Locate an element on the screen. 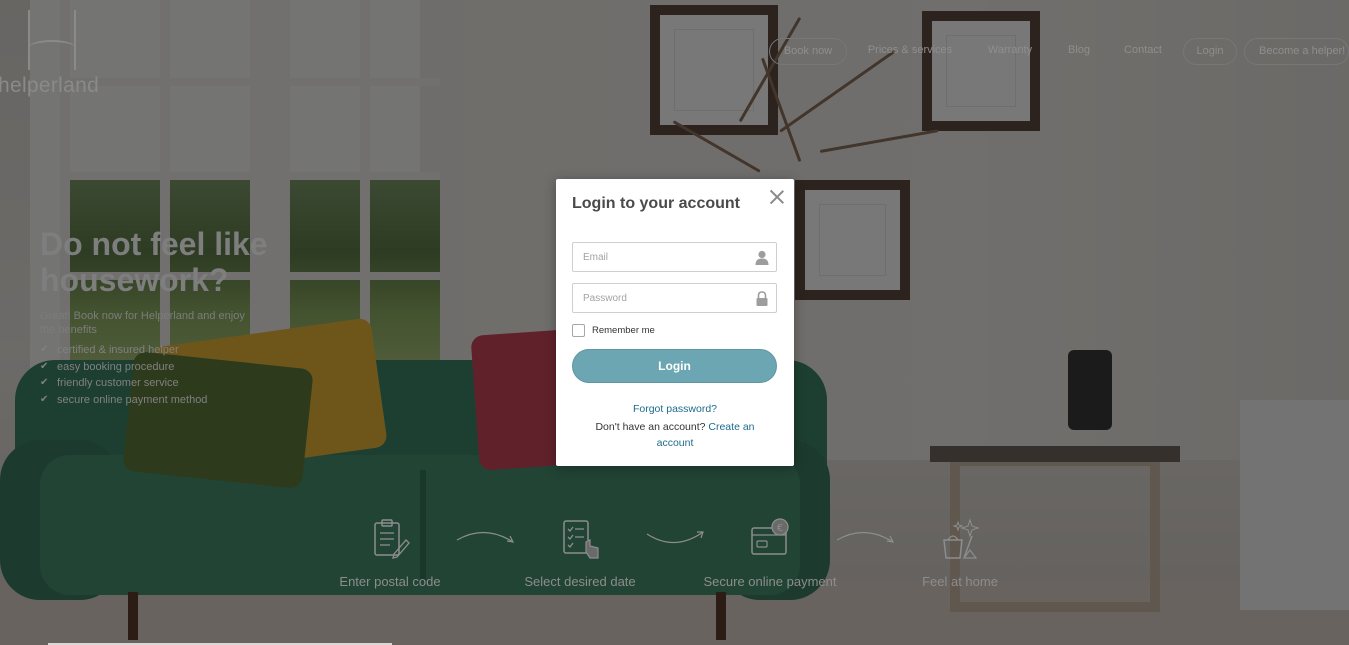 The height and width of the screenshot is (645, 1349). nav-blog: Blog is located at coordinates (1079, 51).